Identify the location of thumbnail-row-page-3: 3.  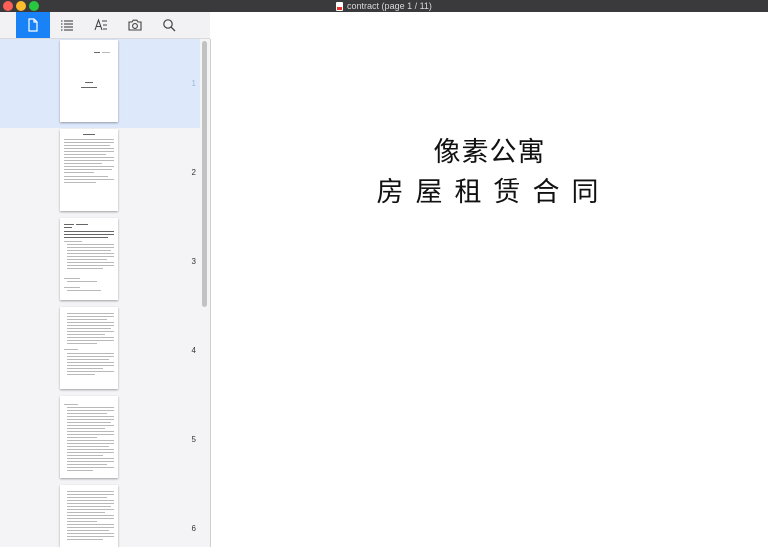
(100, 261).